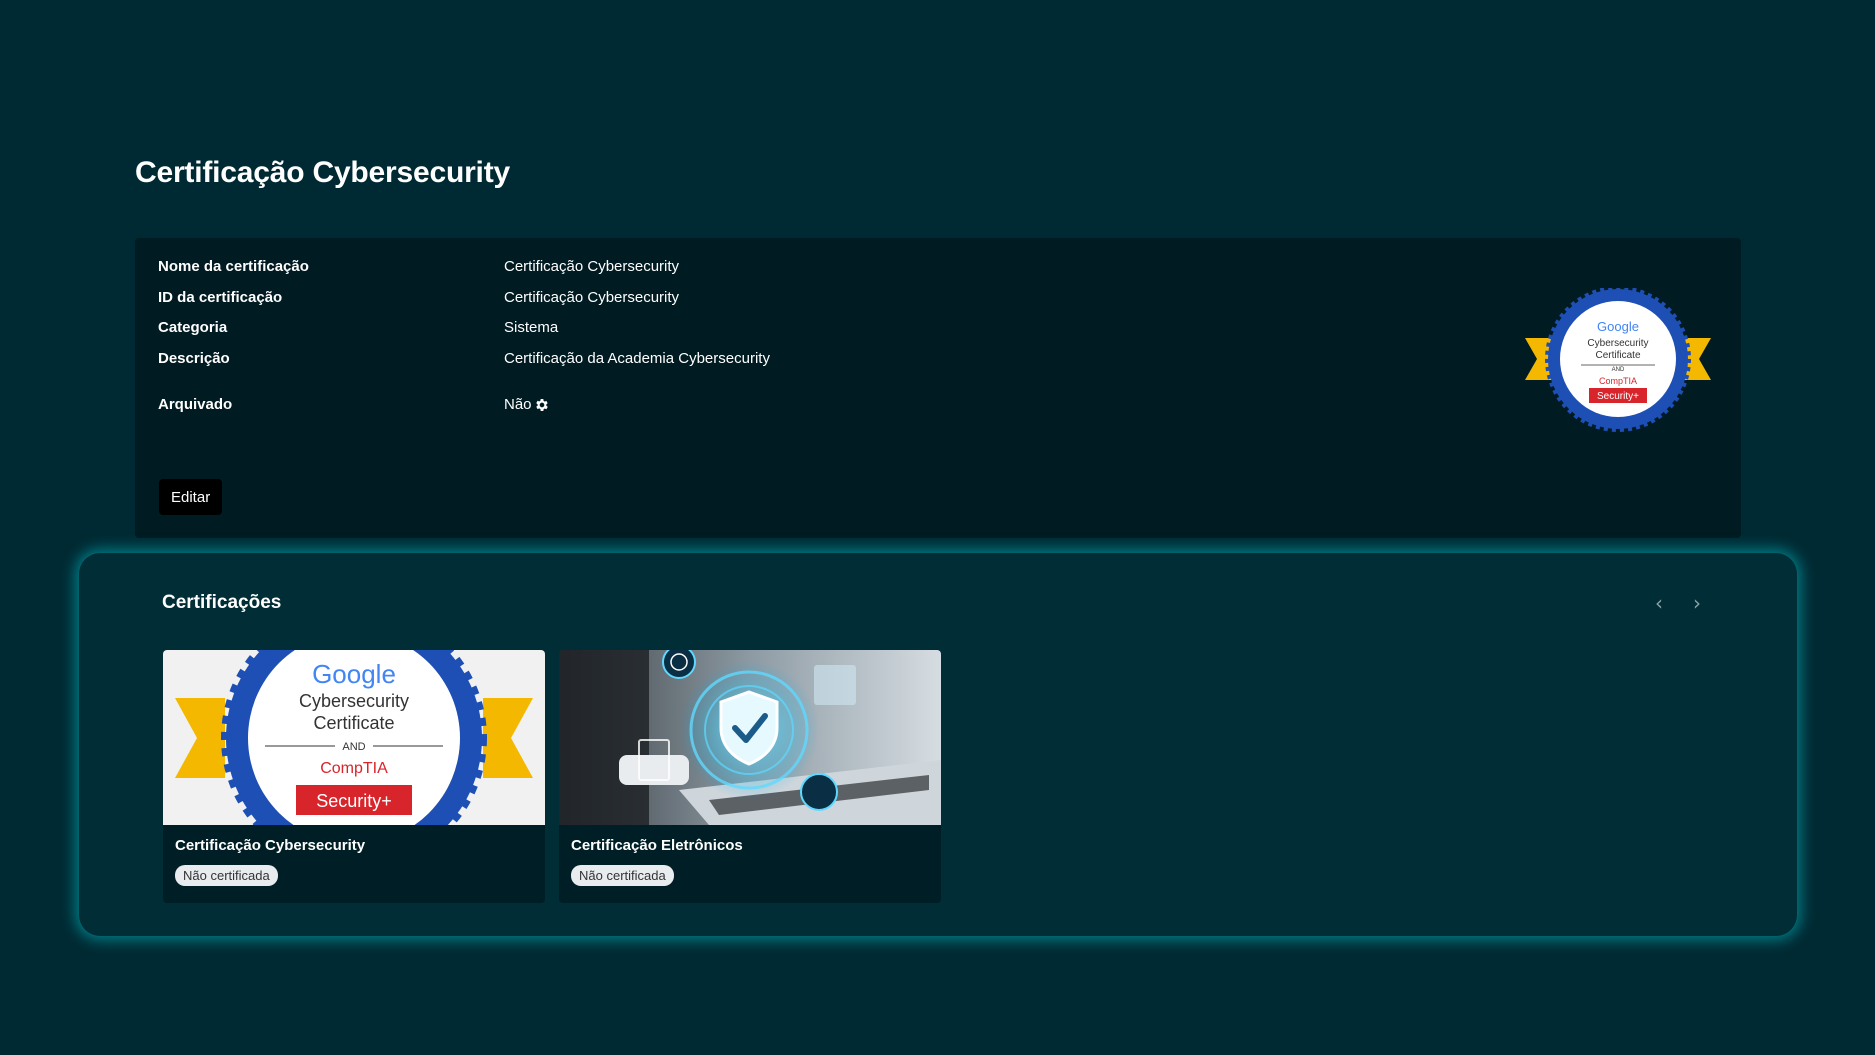 The image size is (1875, 1055). I want to click on card-image-line2: Certificate, so click(353, 723).